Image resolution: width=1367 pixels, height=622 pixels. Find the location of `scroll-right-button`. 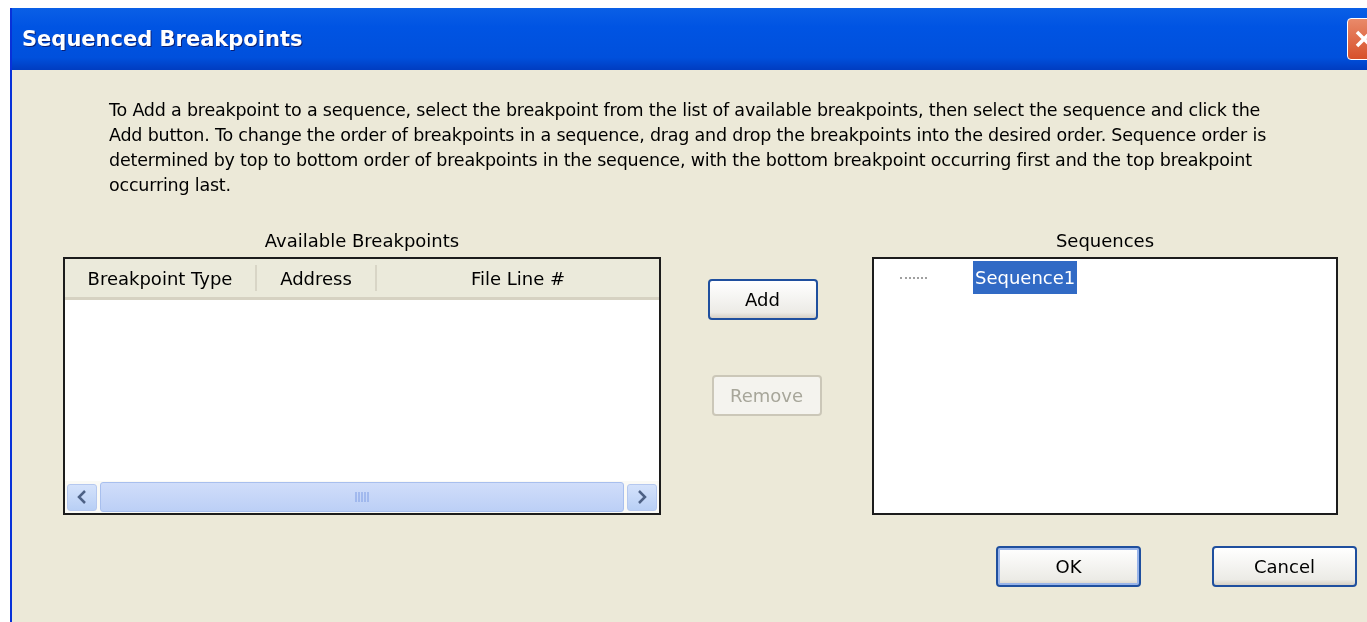

scroll-right-button is located at coordinates (642, 497).